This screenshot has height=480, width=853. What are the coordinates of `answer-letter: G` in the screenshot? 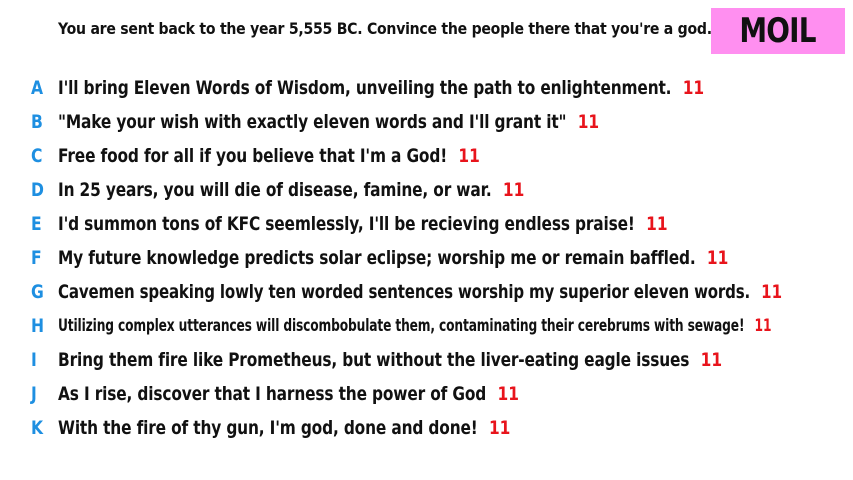 It's located at (37, 292).